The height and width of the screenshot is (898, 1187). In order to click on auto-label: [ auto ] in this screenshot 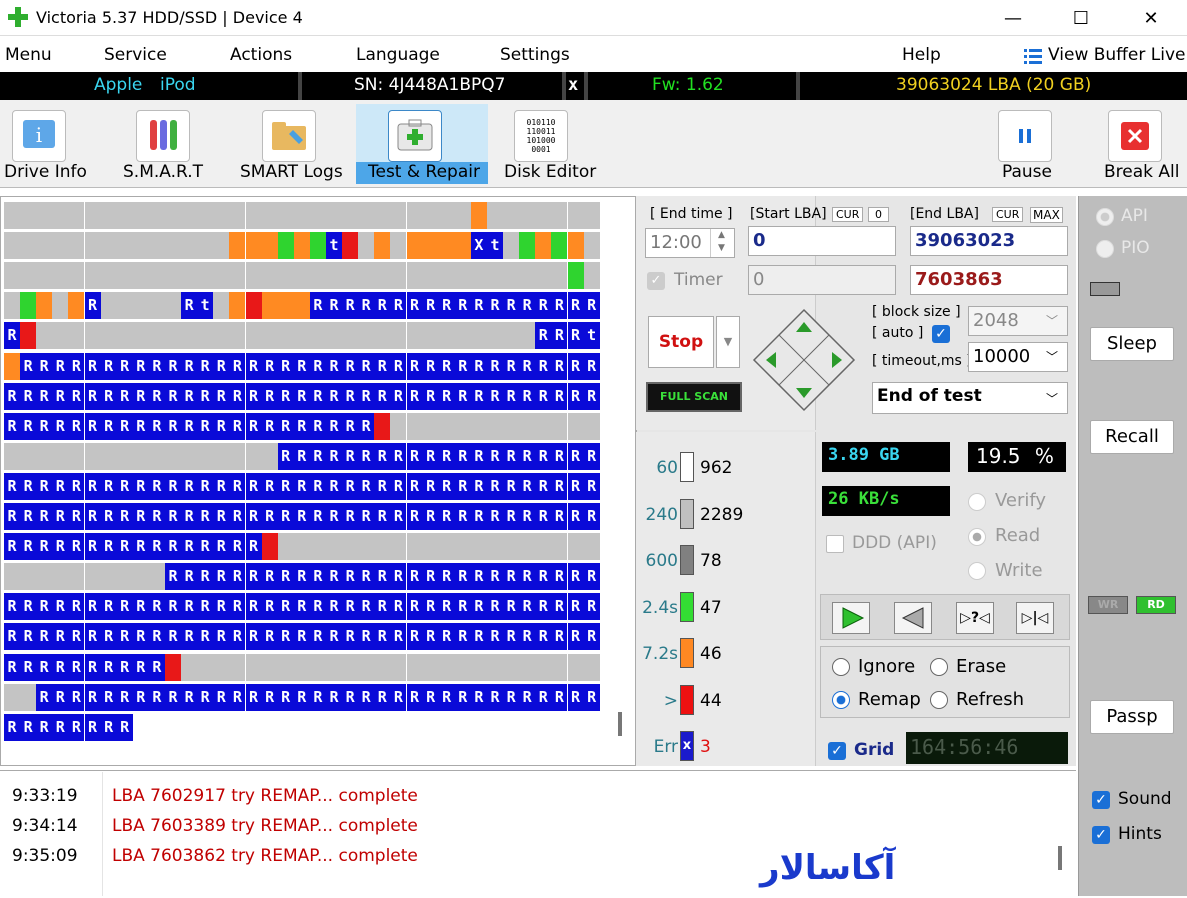, I will do `click(898, 333)`.